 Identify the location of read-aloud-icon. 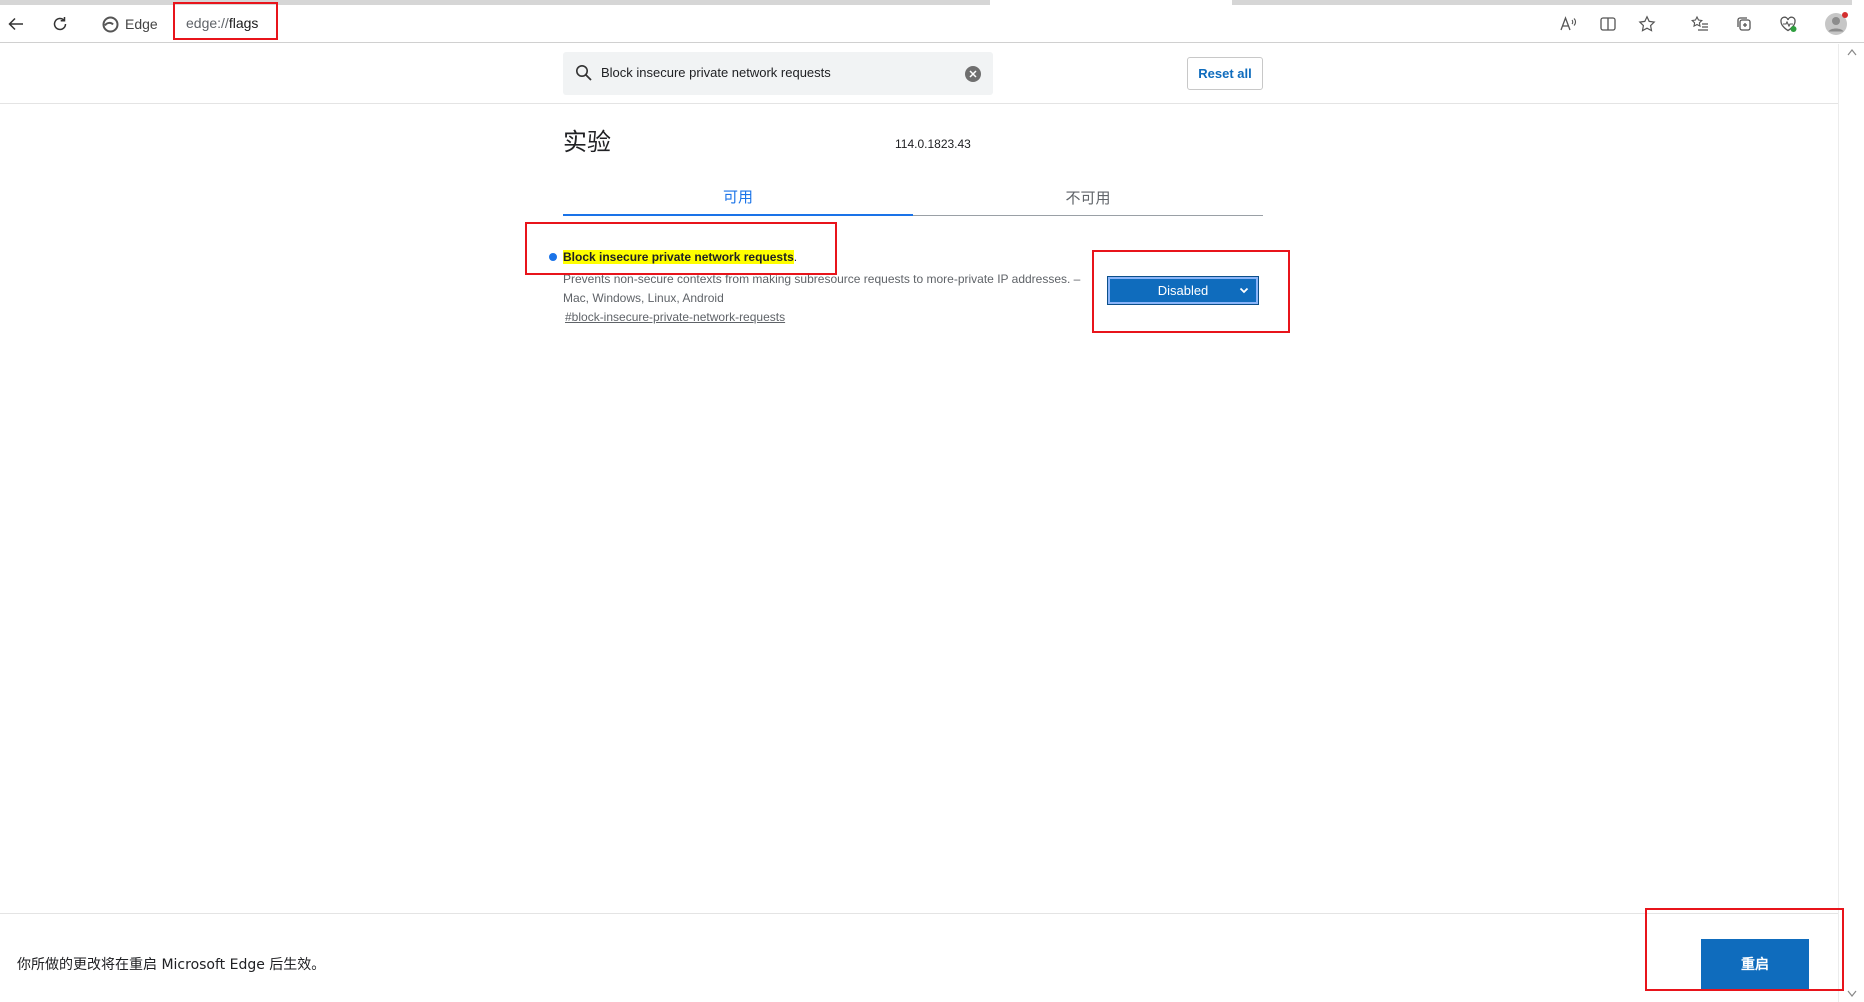
(1568, 23).